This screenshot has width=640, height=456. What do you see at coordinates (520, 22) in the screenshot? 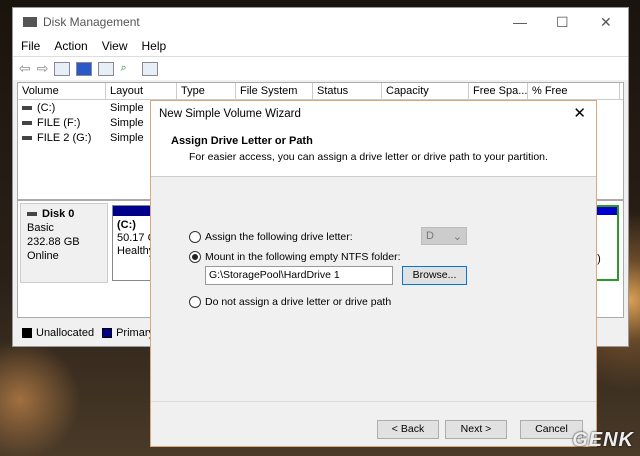
I see `minimize-button: —` at bounding box center [520, 22].